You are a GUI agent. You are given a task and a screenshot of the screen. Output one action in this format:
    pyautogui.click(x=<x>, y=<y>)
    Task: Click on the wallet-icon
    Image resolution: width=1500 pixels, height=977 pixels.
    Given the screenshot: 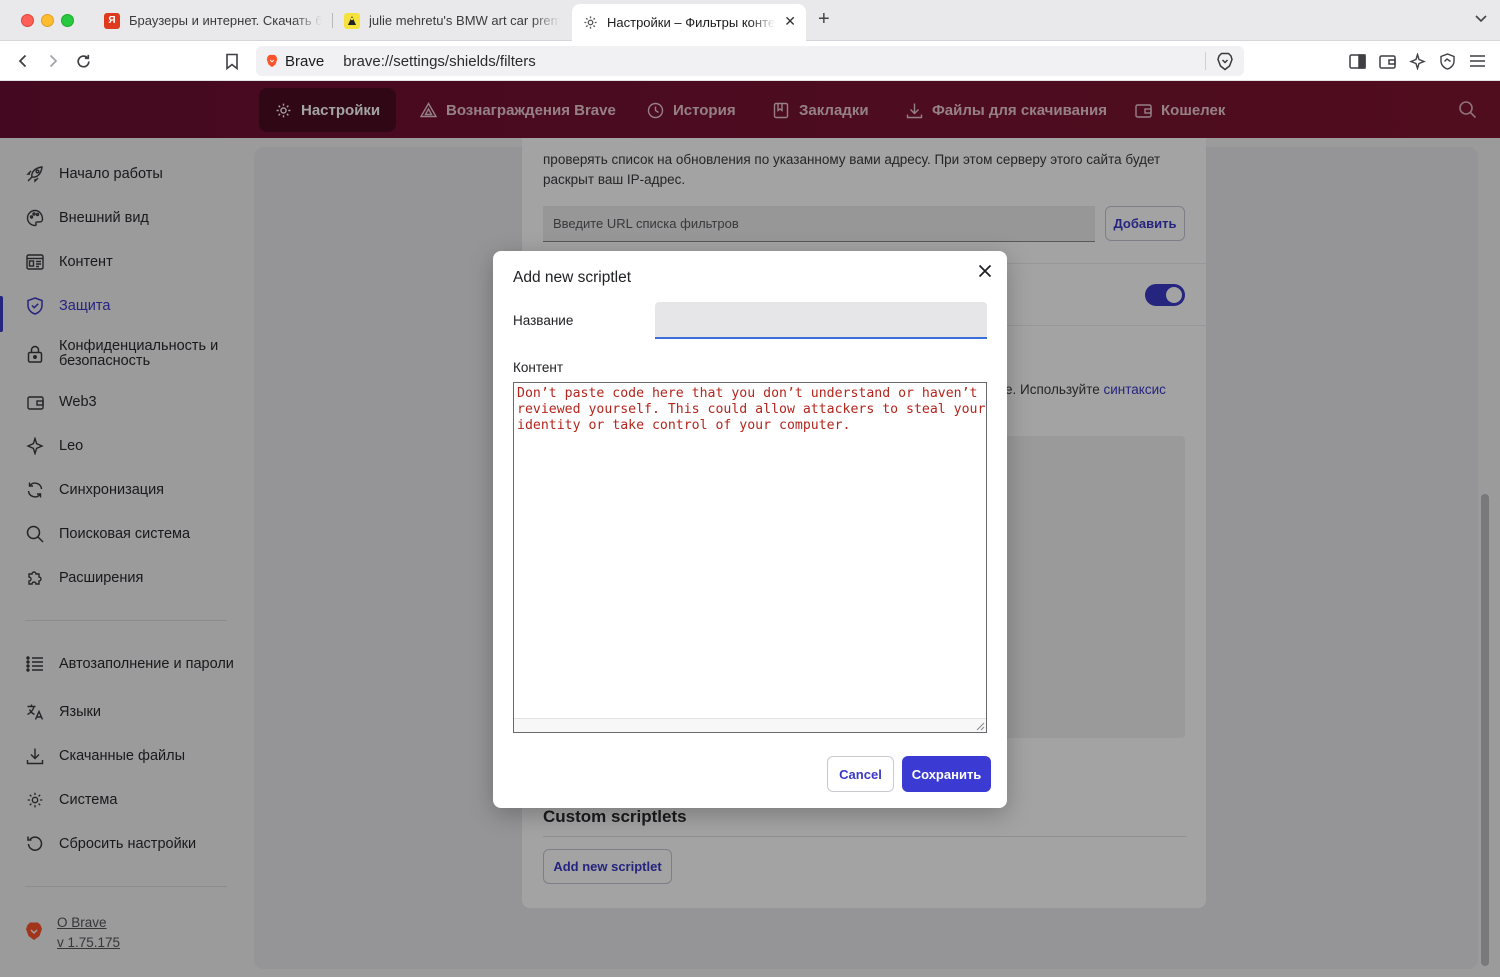 What is the action you would take?
    pyautogui.click(x=1387, y=61)
    